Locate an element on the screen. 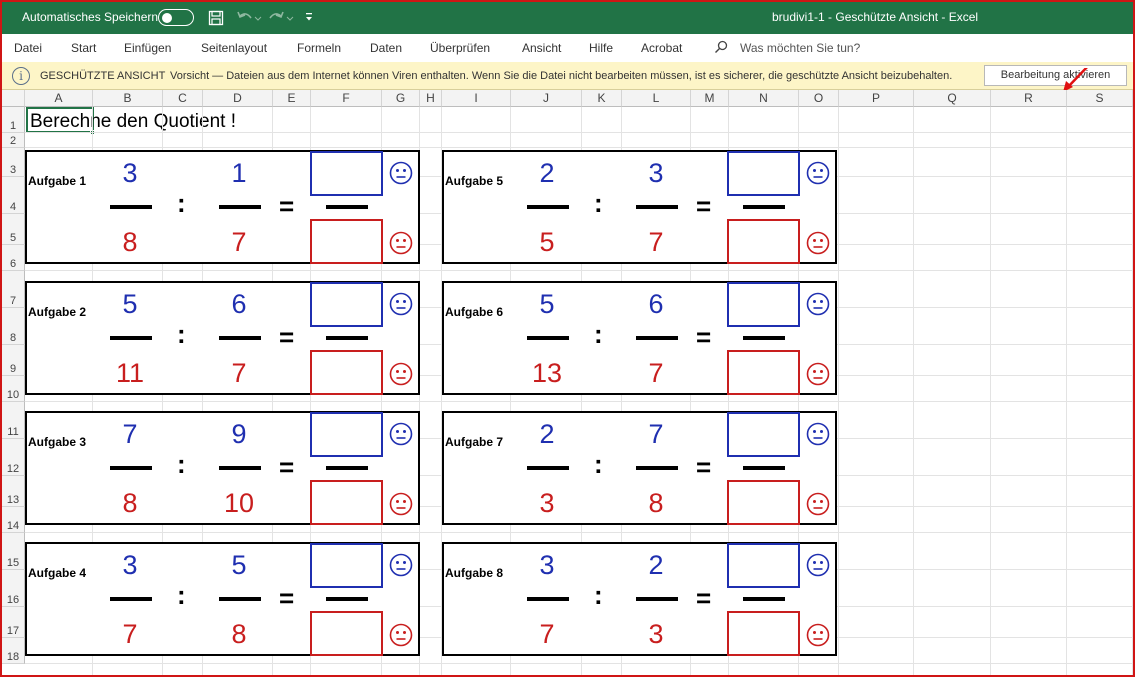  row-header: 16 is located at coordinates (13, 588).